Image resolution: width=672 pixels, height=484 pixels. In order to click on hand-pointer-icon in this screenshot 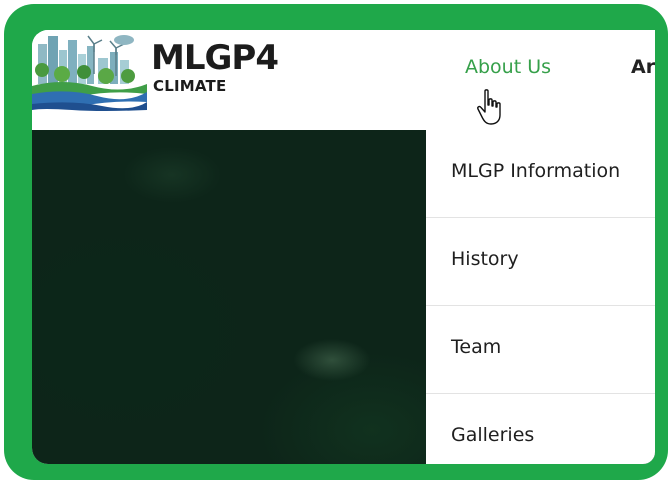, I will do `click(489, 107)`.